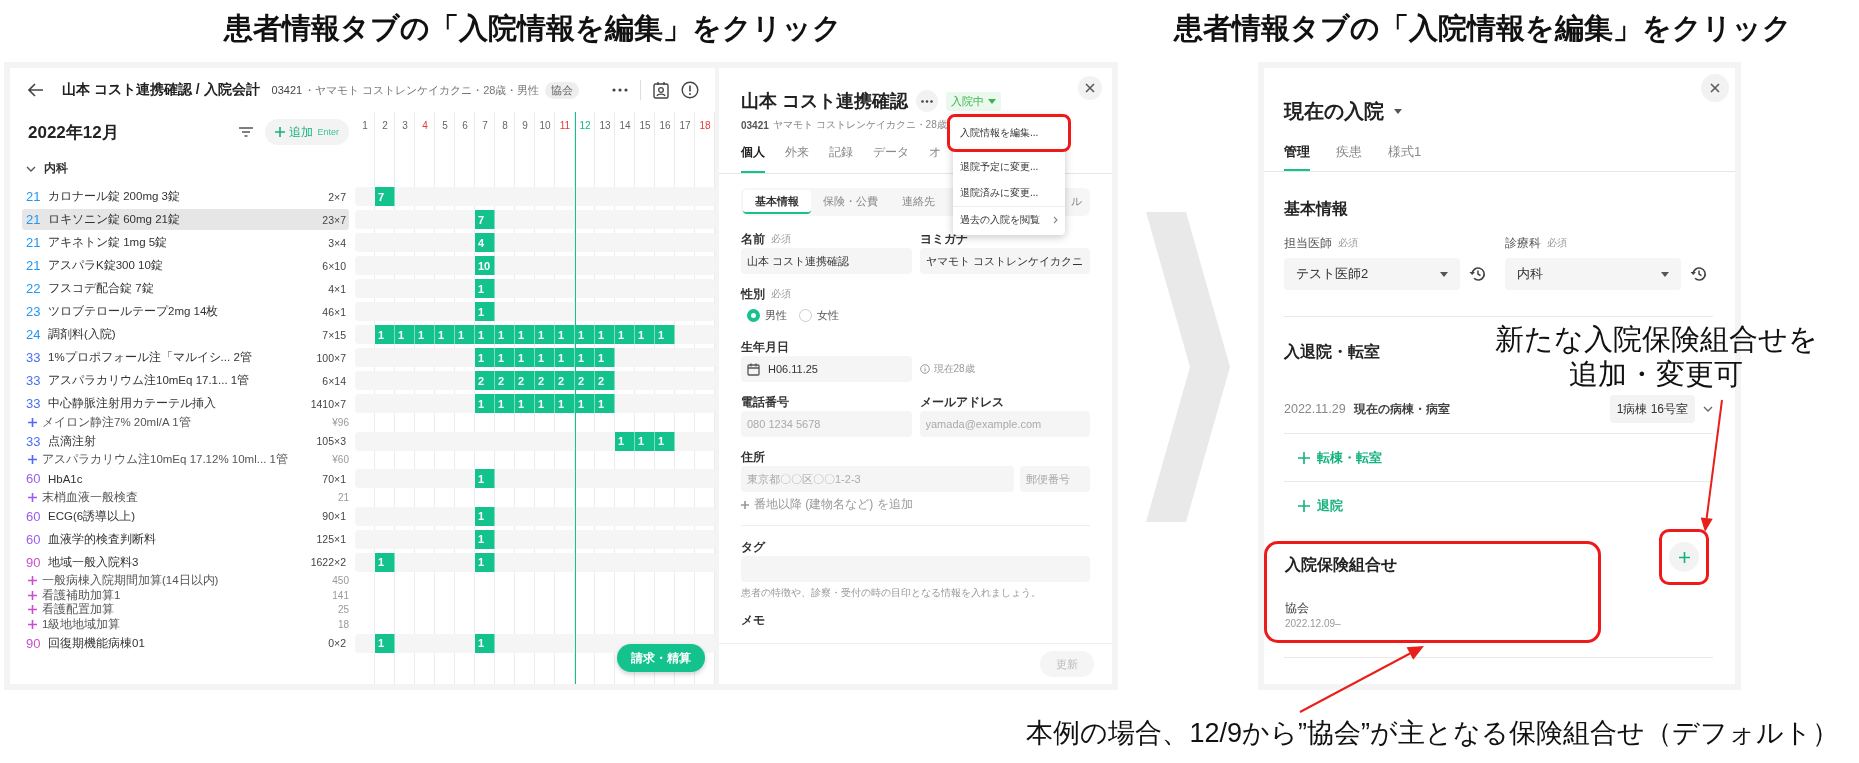 The image size is (1859, 763). I want to click on phone-field: 080 1234 5678, so click(826, 424).